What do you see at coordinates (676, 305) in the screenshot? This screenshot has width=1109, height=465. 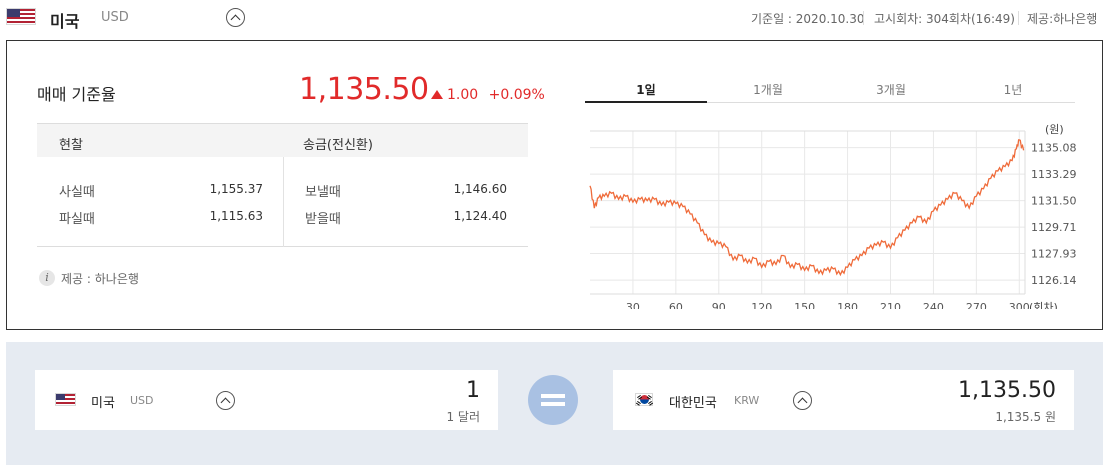 I see `x-tick-label: 60` at bounding box center [676, 305].